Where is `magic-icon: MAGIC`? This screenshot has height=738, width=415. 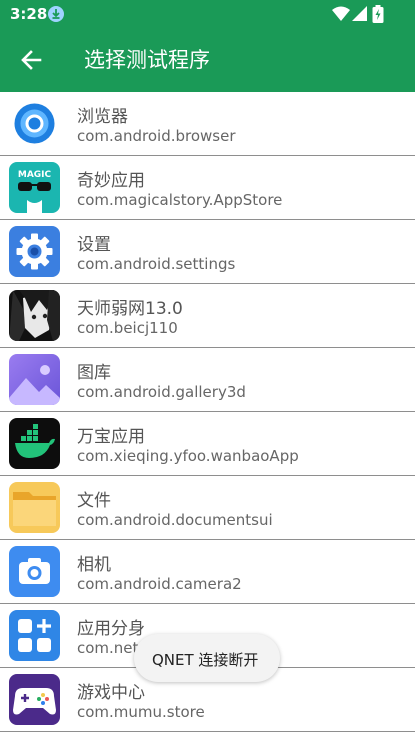
magic-icon: MAGIC is located at coordinates (34, 187).